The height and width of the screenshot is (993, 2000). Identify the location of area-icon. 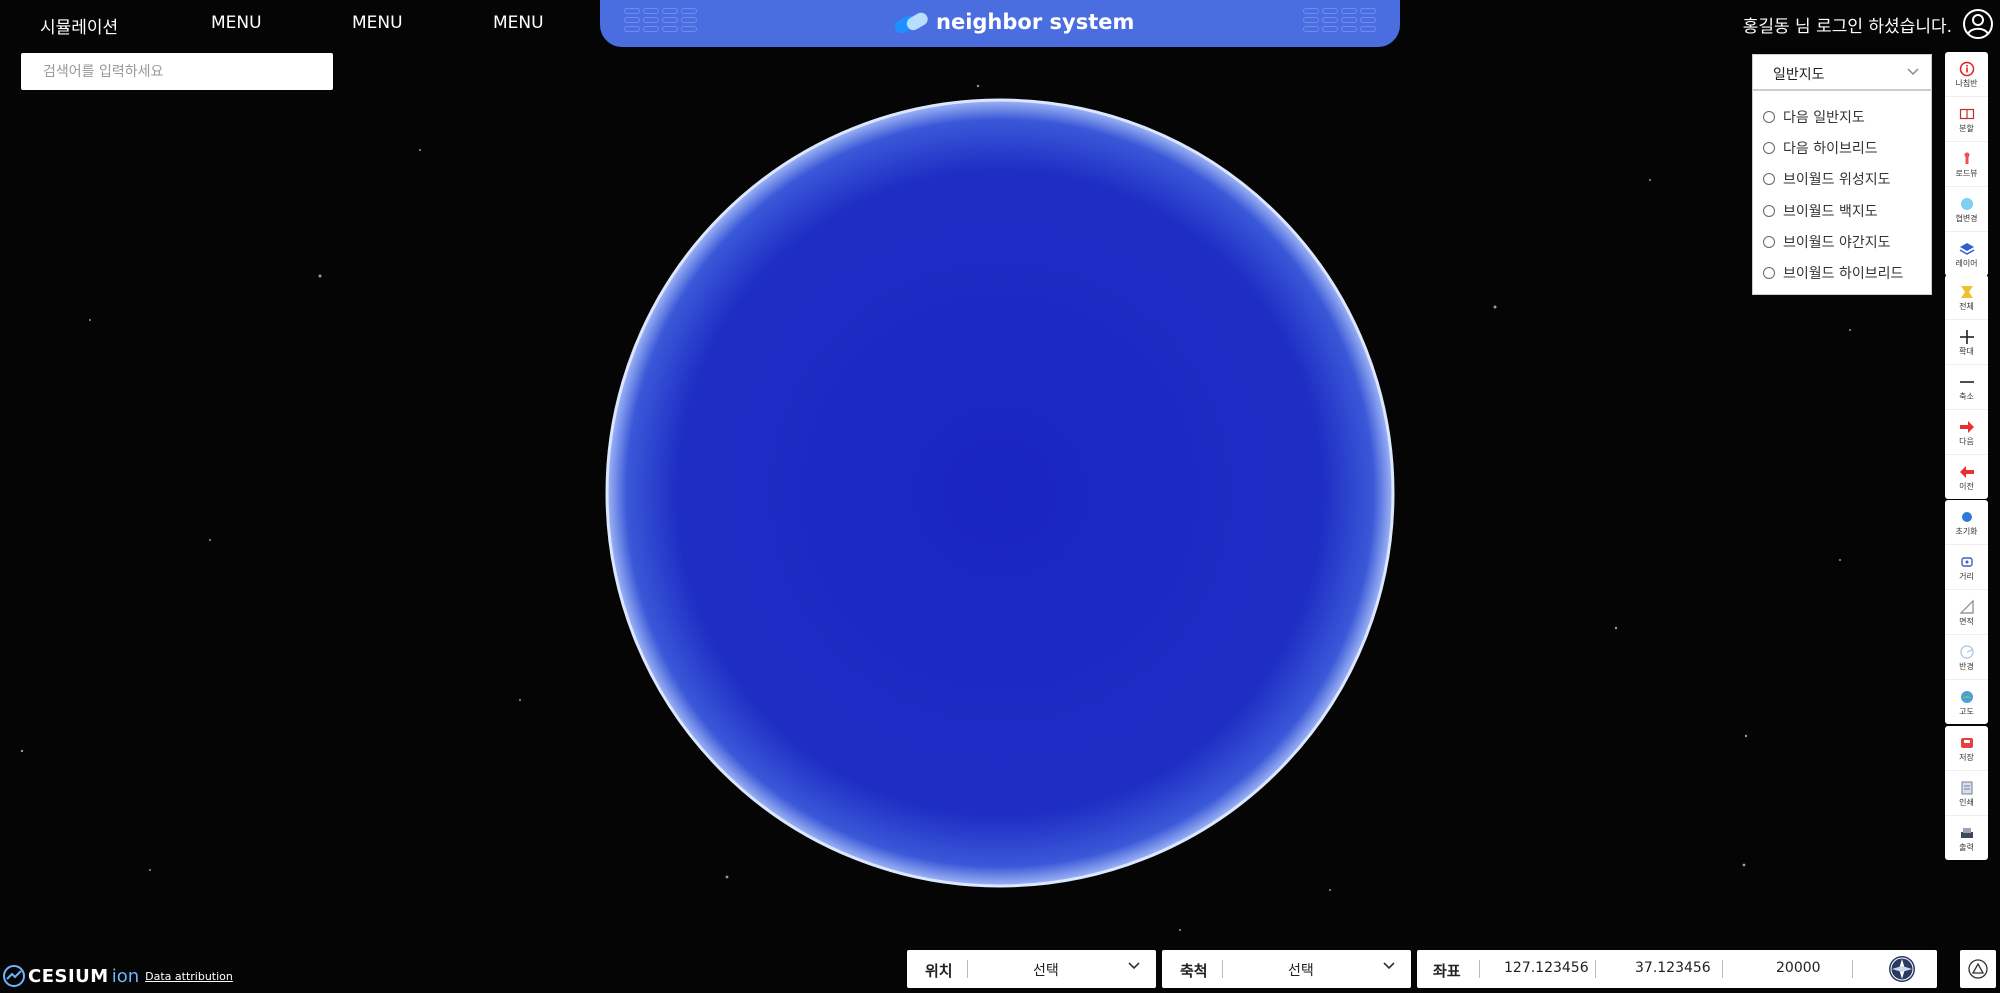
(1966, 606).